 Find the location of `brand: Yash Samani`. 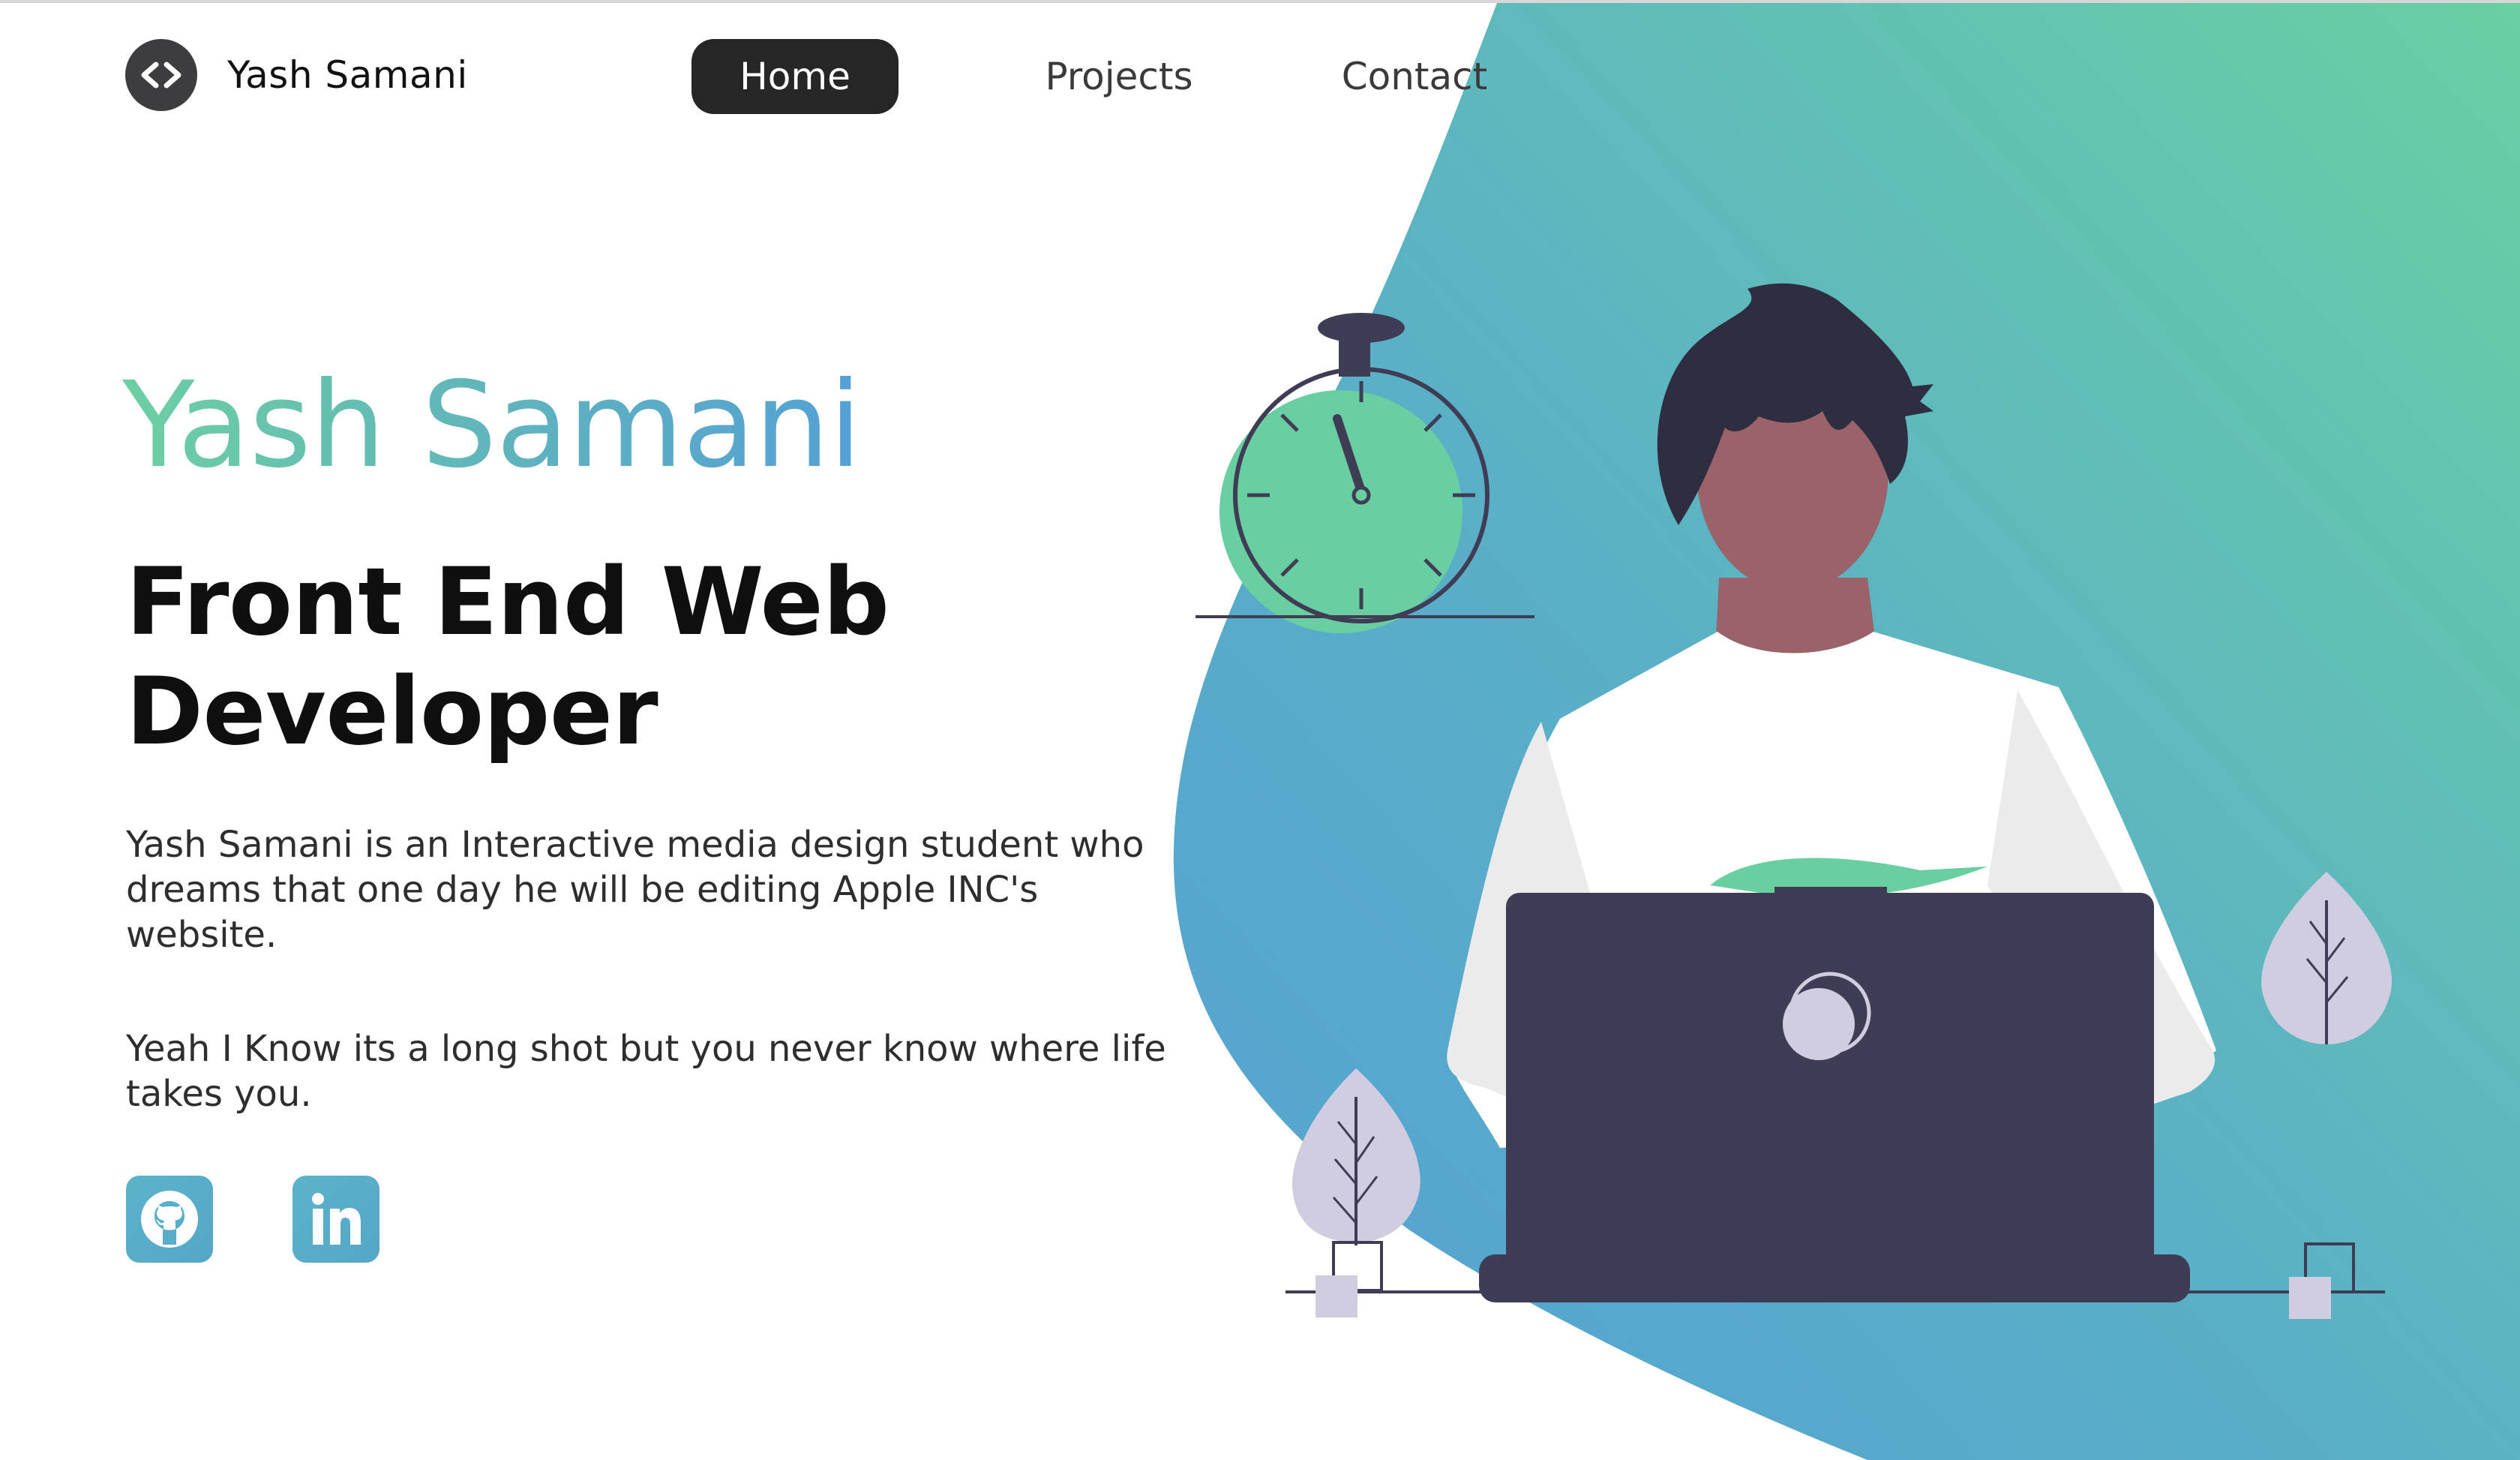

brand: Yash Samani is located at coordinates (296, 75).